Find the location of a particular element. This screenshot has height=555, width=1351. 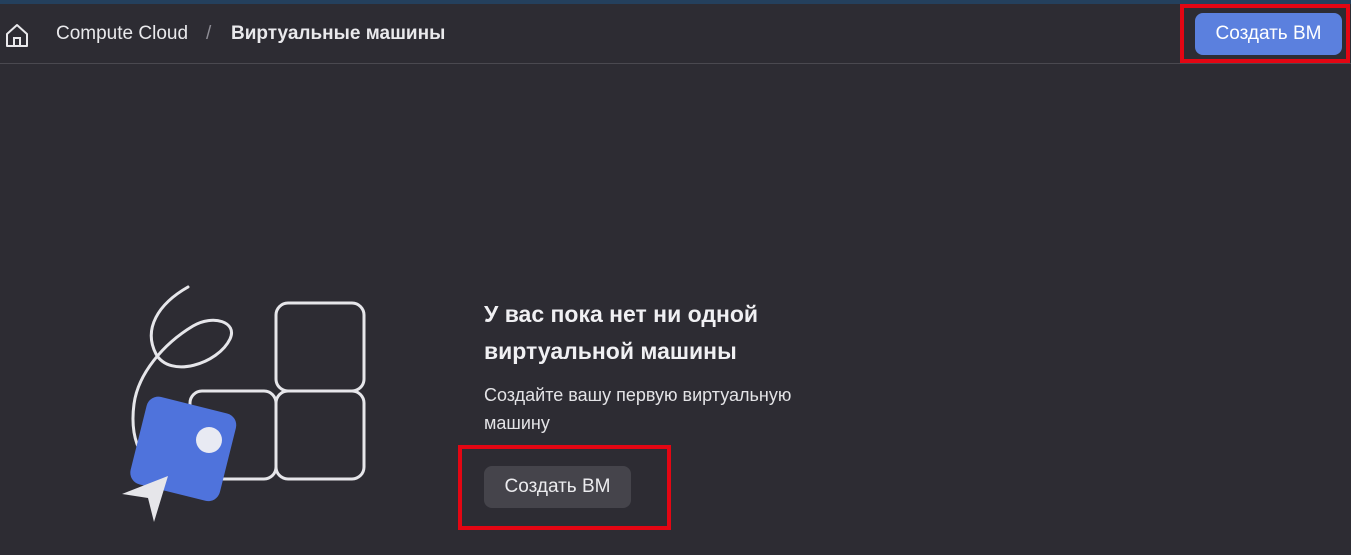

highlight-box-header-button is located at coordinates (1265, 33).